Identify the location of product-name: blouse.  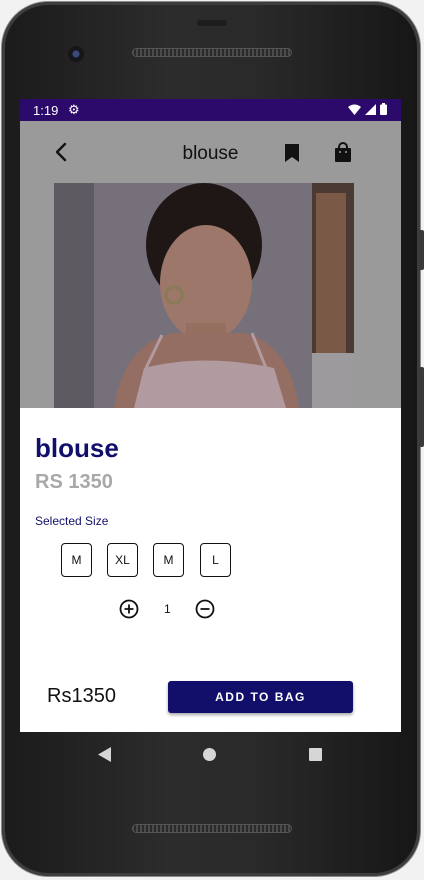
(77, 448).